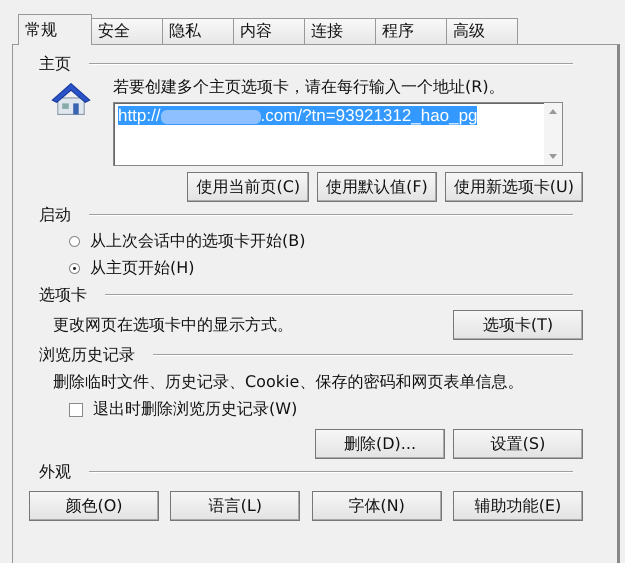 This screenshot has width=625, height=563. I want to click on tab: 连接, so click(340, 31).